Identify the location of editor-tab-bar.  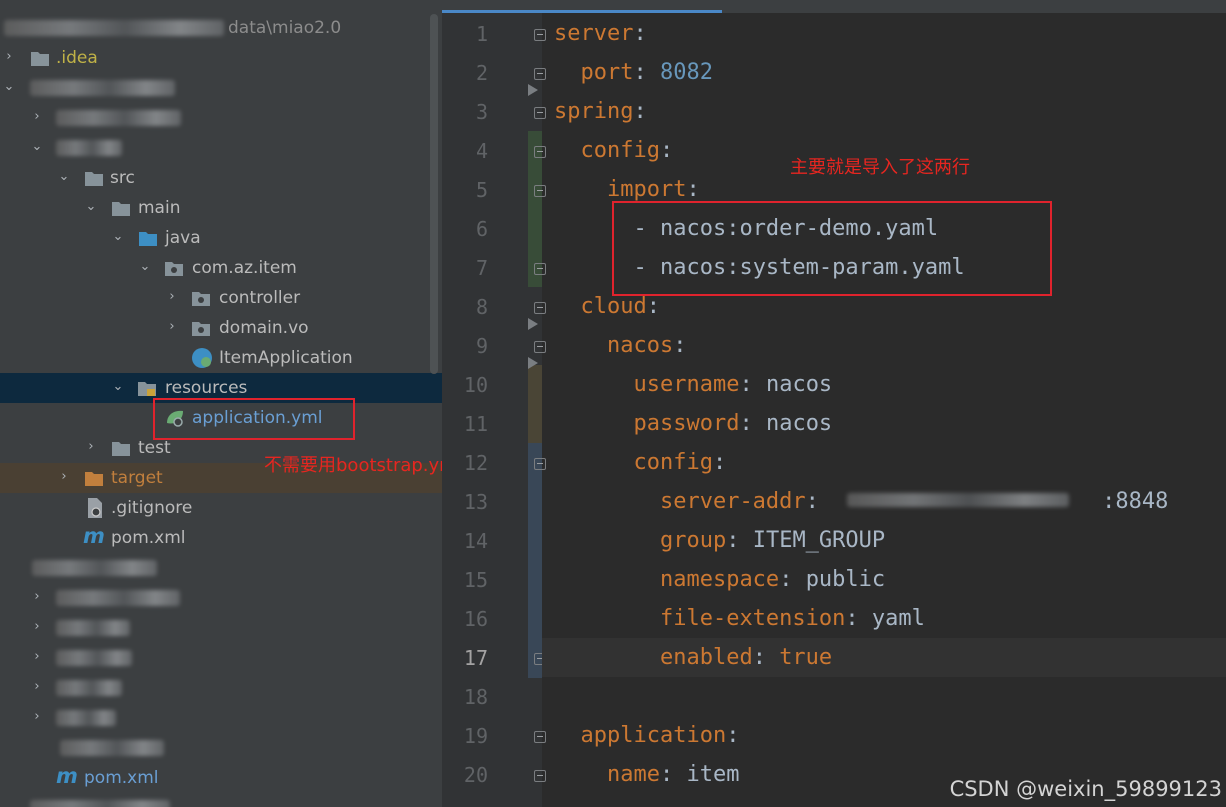
(834, 6).